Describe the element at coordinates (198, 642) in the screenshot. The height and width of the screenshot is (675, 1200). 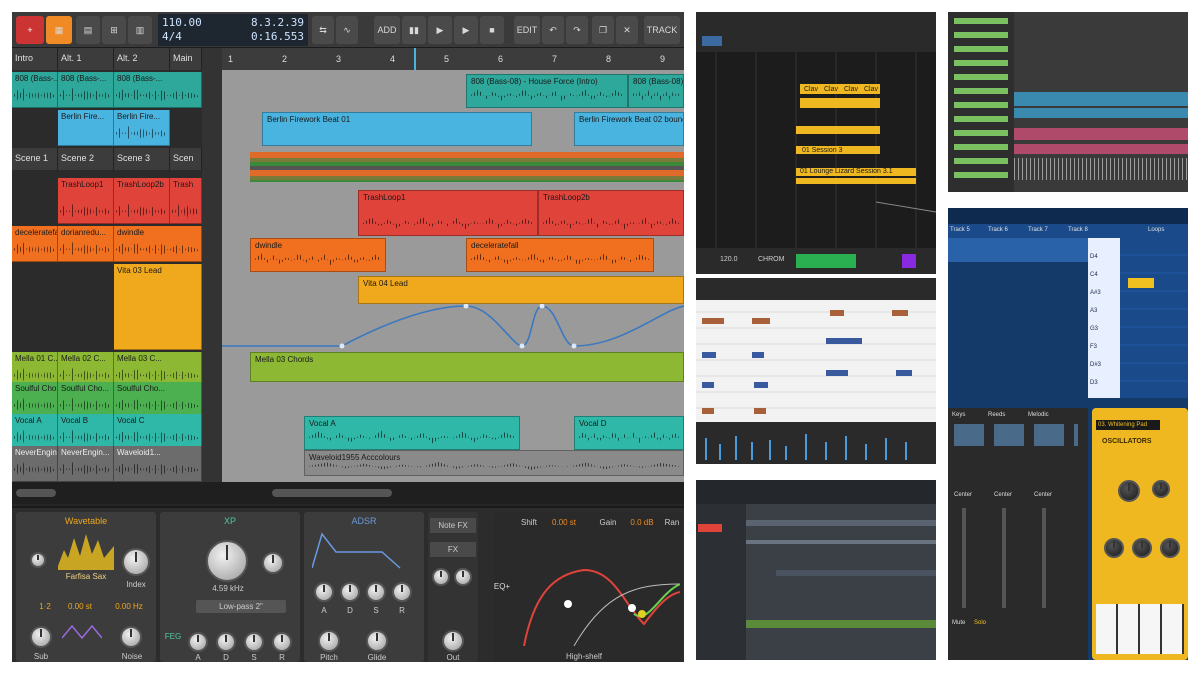
I see `feg-a-knob` at that location.